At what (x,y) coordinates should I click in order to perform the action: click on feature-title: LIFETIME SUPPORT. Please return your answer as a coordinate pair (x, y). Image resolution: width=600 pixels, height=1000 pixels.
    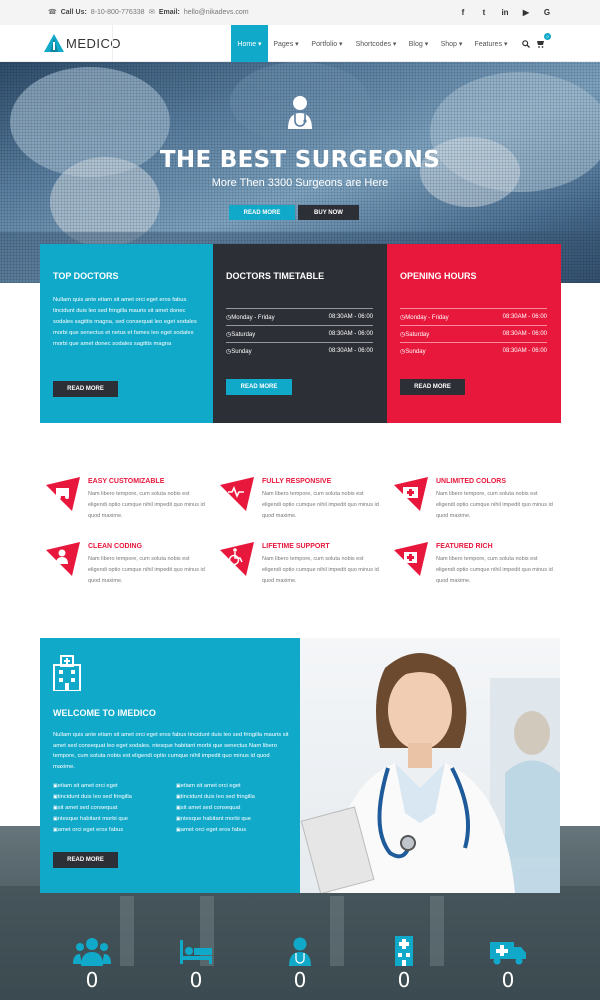
    Looking at the image, I should click on (296, 546).